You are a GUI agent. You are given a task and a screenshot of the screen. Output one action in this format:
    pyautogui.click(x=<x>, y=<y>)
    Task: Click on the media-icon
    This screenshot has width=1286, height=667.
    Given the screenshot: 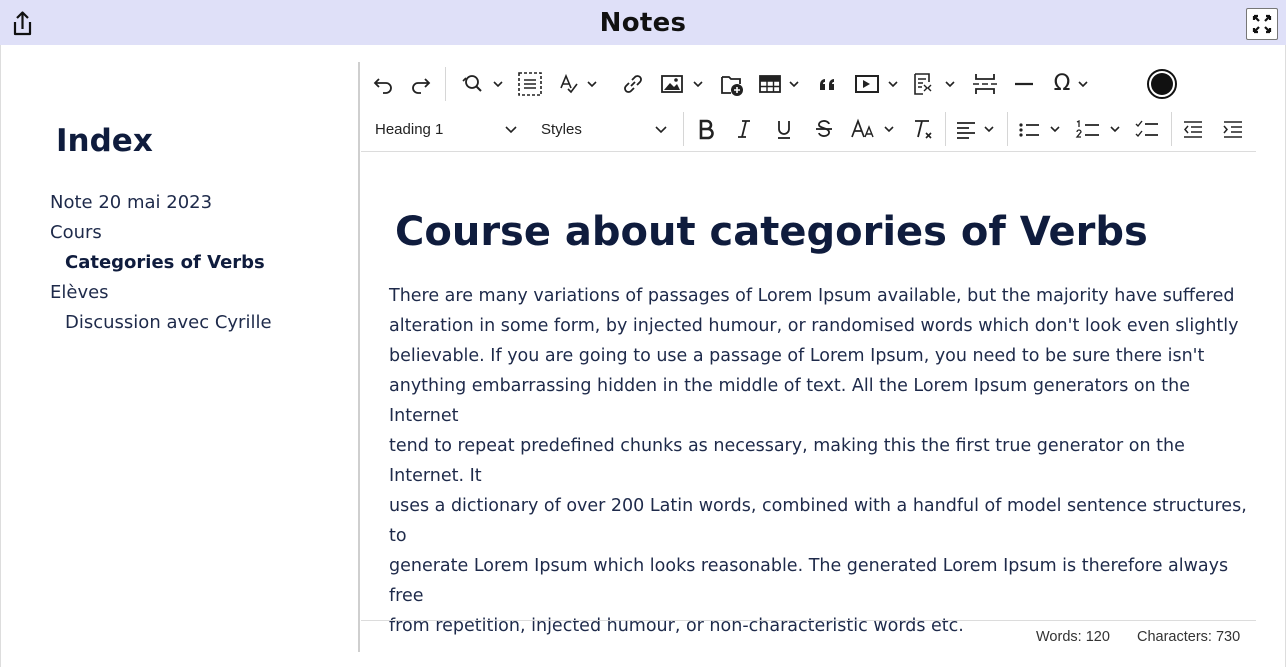 What is the action you would take?
    pyautogui.click(x=878, y=84)
    